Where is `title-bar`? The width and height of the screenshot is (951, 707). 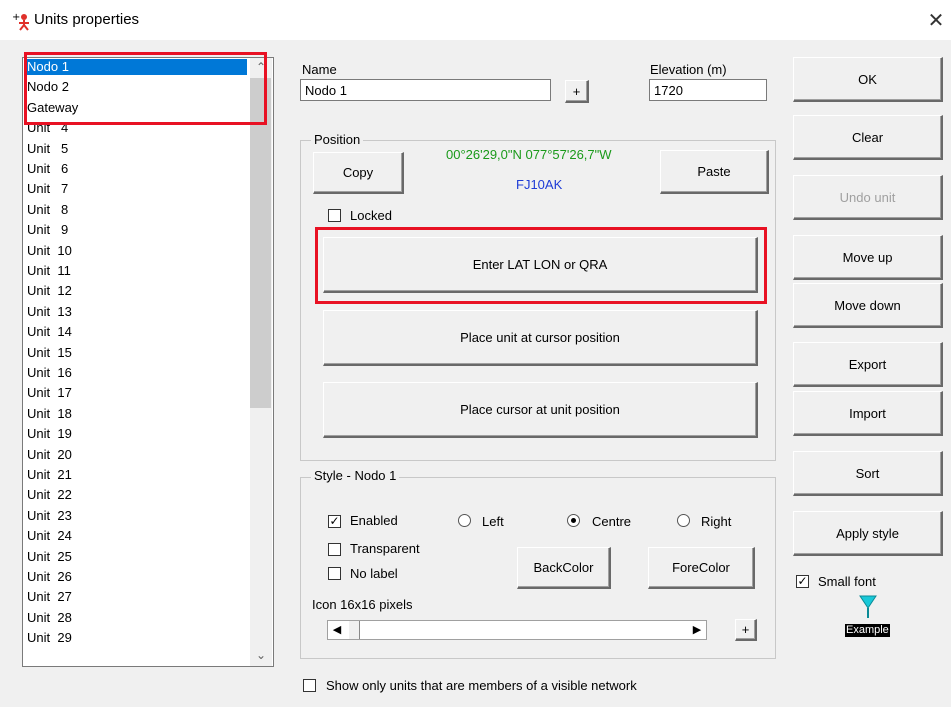
title-bar is located at coordinates (475, 20).